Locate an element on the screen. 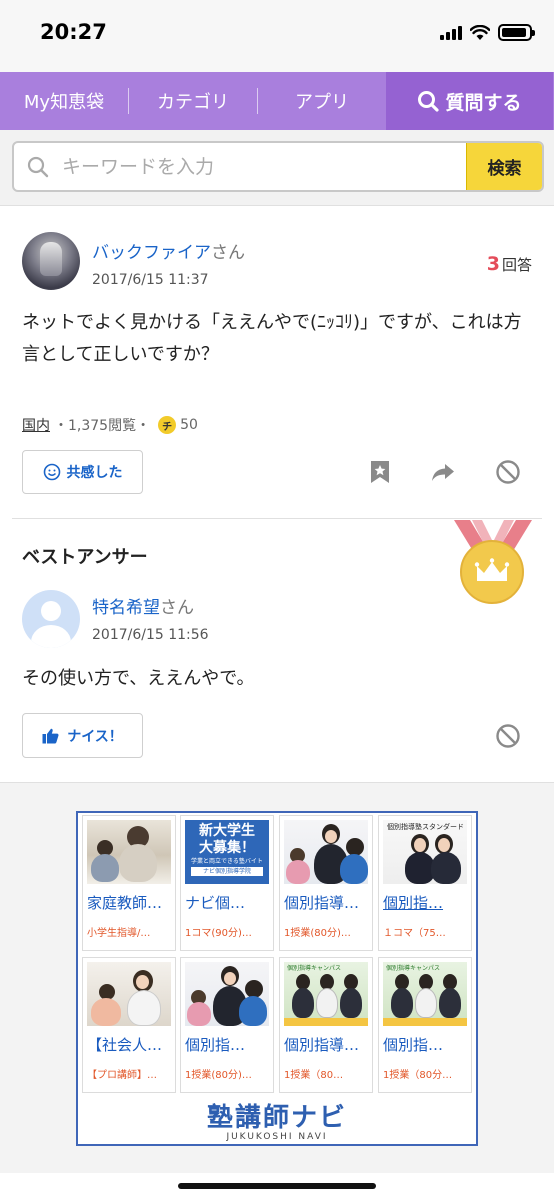 The height and width of the screenshot is (1200, 554). answer-date: 2017/6/15 11:56 is located at coordinates (150, 635).